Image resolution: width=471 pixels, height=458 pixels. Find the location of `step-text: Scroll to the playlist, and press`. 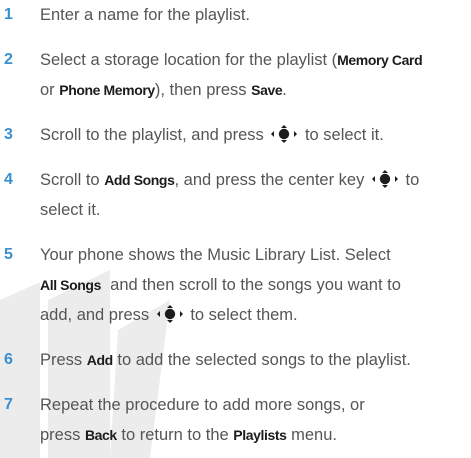

step-text: Scroll to the playlist, and press is located at coordinates (154, 135).